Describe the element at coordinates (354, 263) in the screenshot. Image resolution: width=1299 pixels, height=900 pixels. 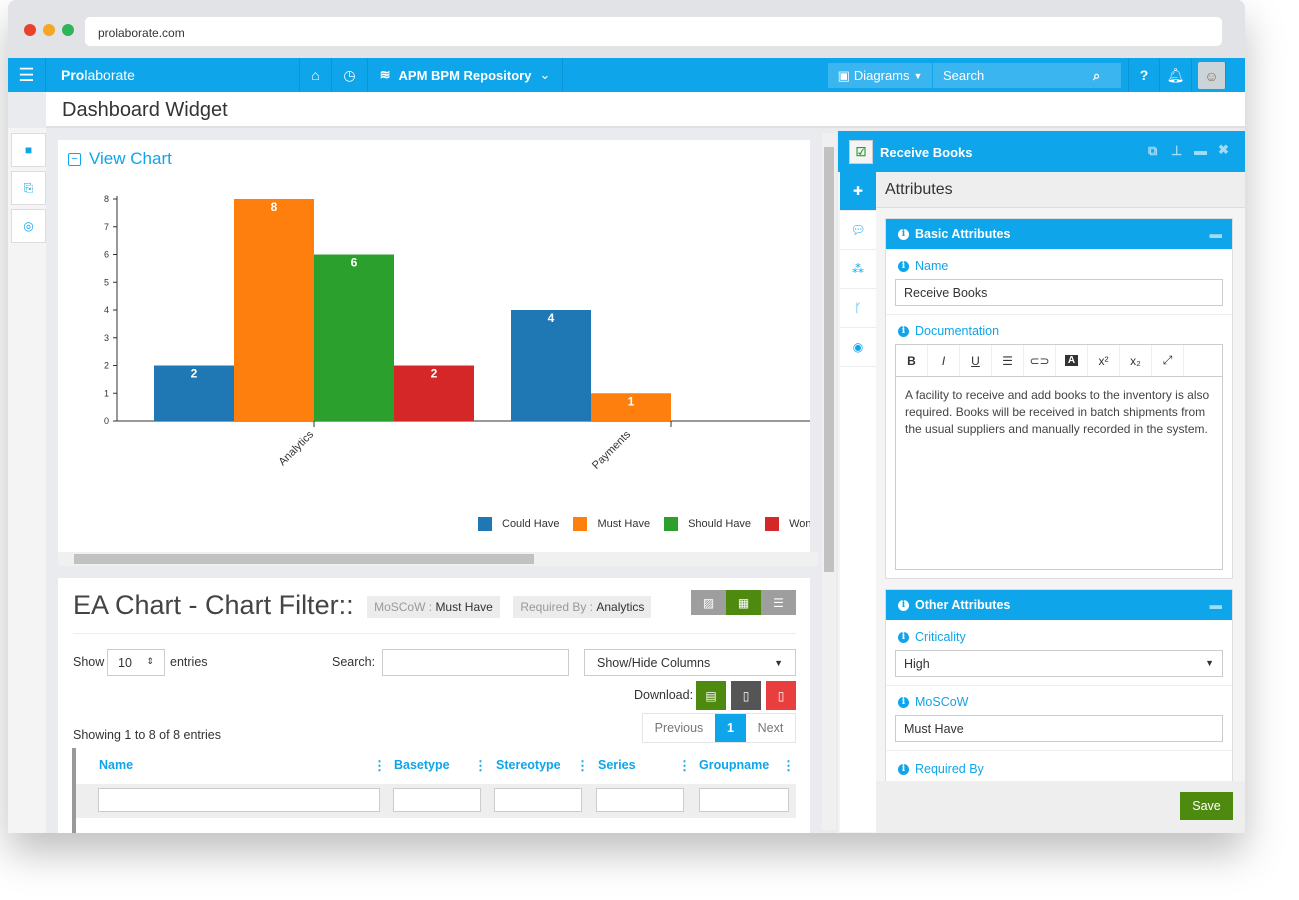
I see `data-label: 6` at that location.